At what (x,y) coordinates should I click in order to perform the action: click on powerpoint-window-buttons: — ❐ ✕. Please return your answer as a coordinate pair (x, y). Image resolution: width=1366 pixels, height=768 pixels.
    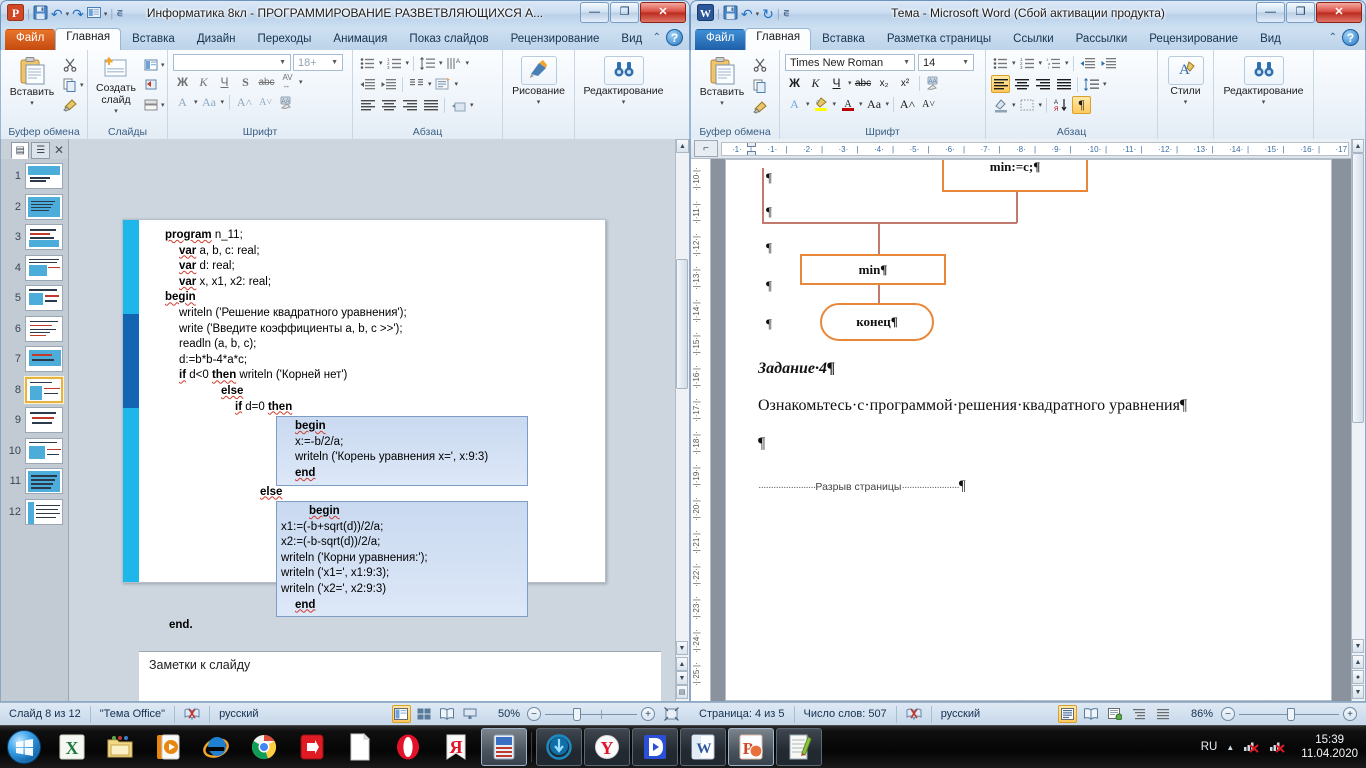
    Looking at the image, I should click on (633, 12).